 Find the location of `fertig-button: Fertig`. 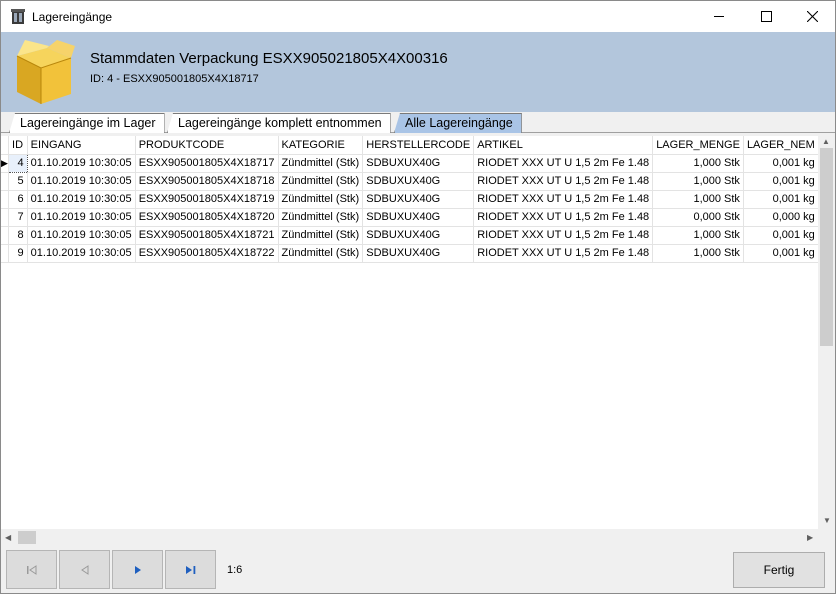

fertig-button: Fertig is located at coordinates (779, 570).